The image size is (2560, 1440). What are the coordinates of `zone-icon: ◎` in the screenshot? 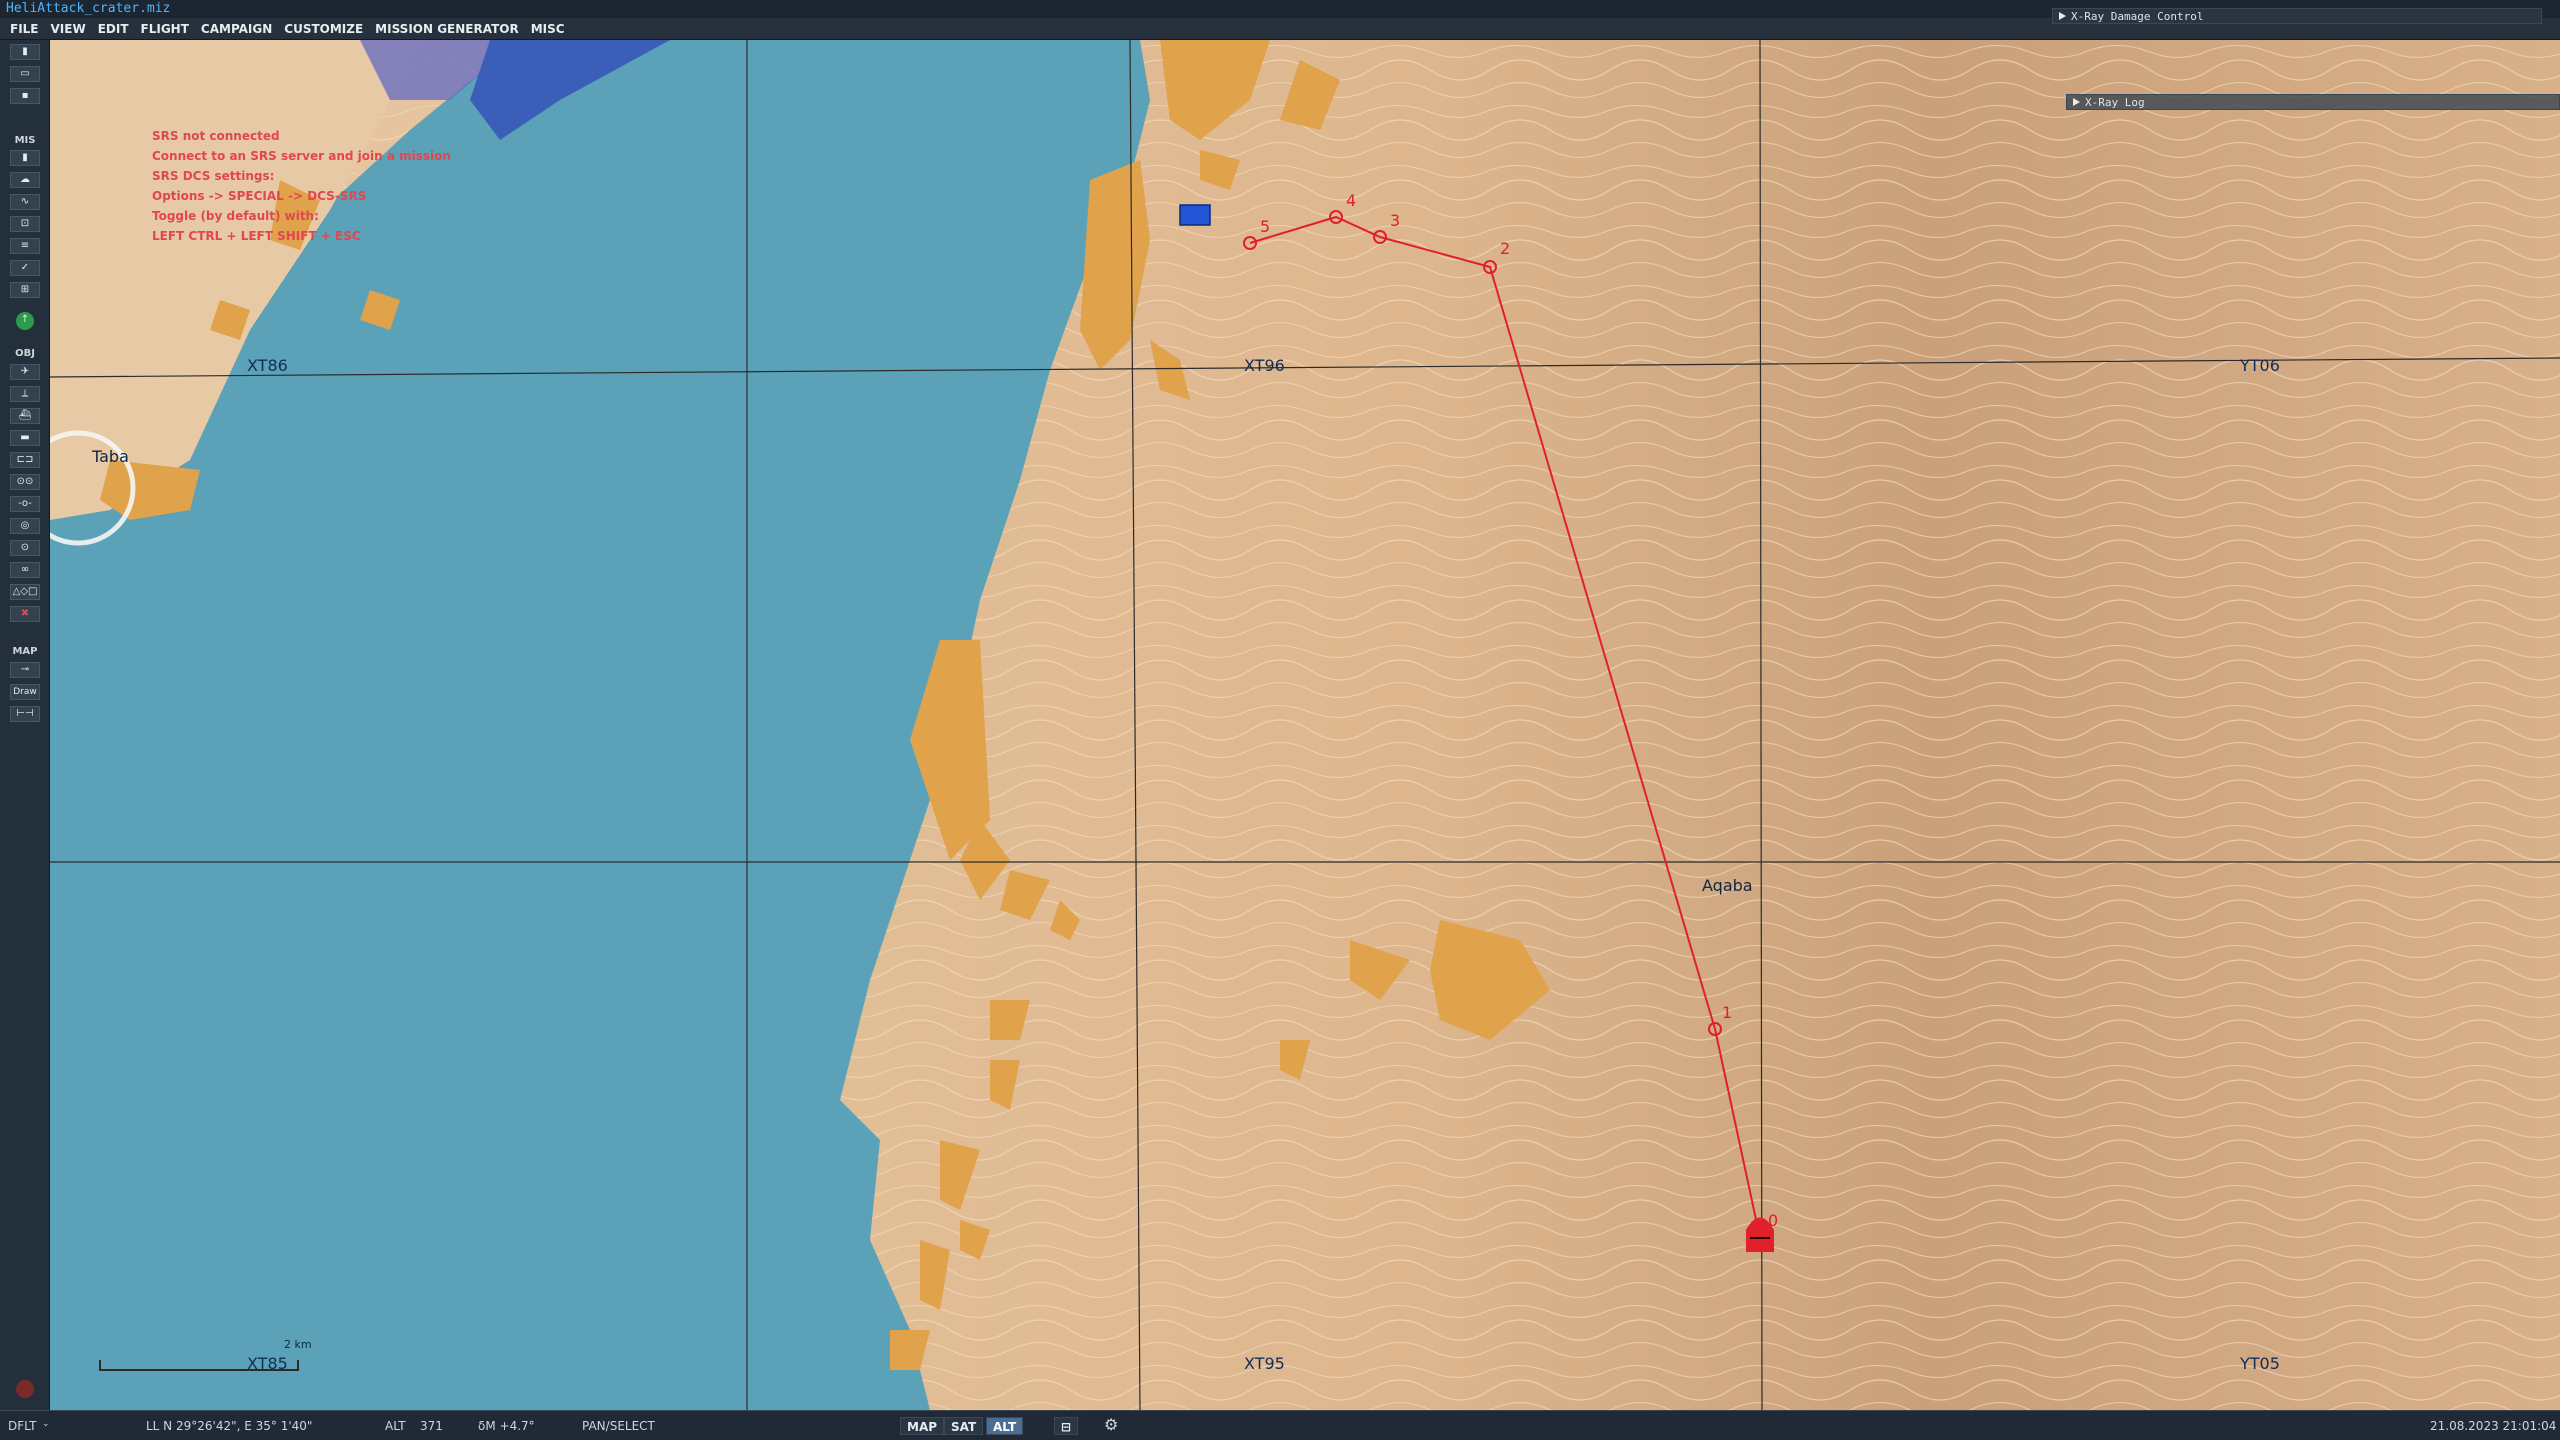 It's located at (25, 526).